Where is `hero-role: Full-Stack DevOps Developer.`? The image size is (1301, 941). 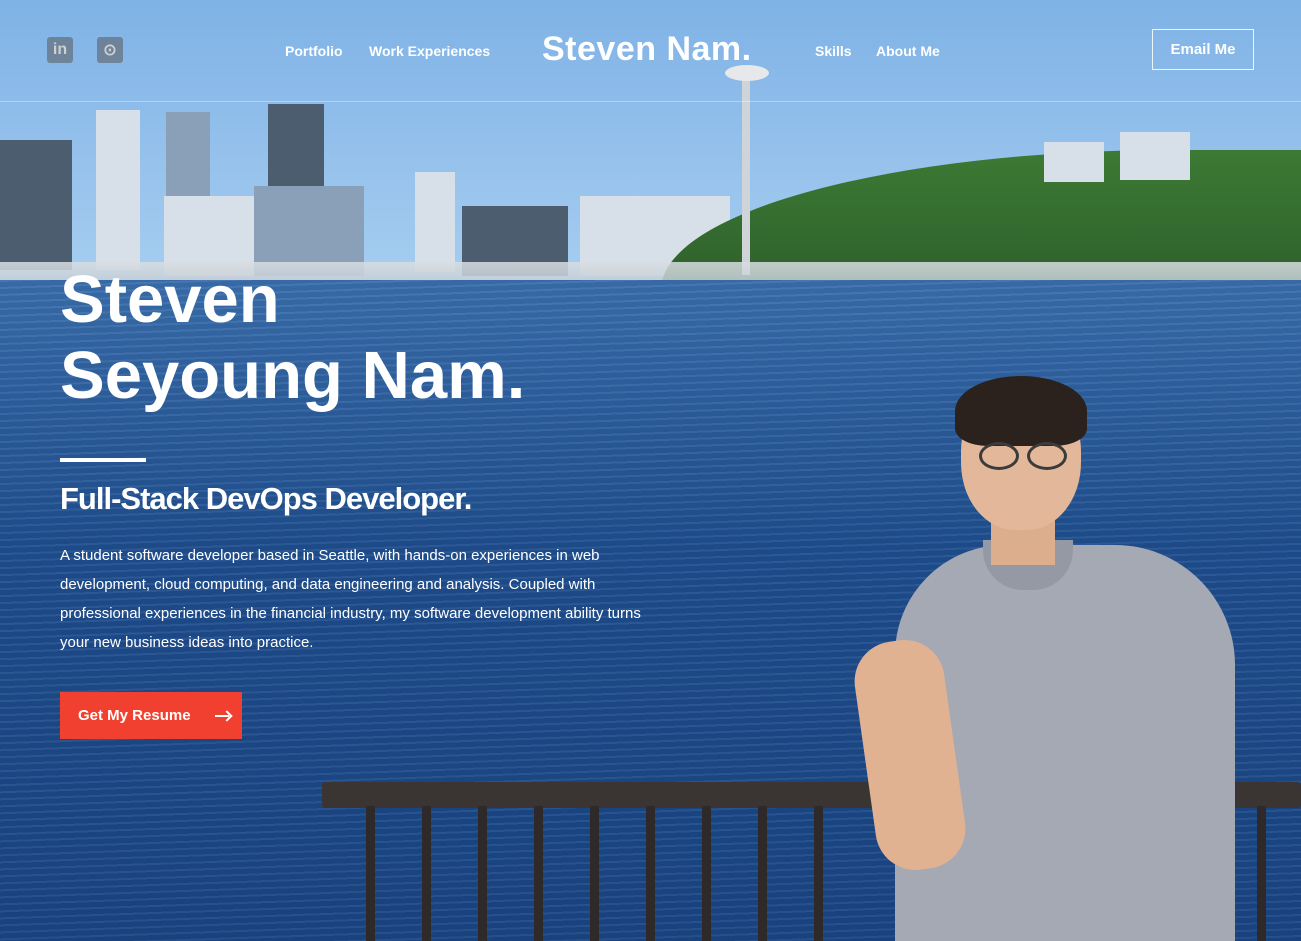 hero-role: Full-Stack DevOps Developer. is located at coordinates (266, 498).